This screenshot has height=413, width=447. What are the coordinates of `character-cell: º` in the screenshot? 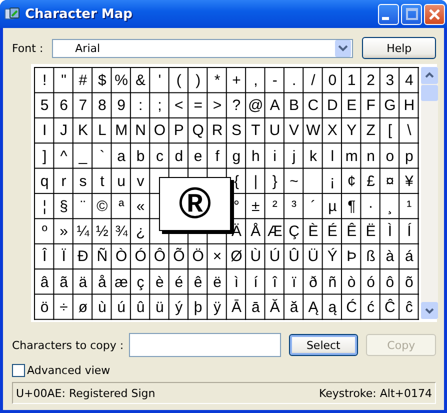 It's located at (44, 231).